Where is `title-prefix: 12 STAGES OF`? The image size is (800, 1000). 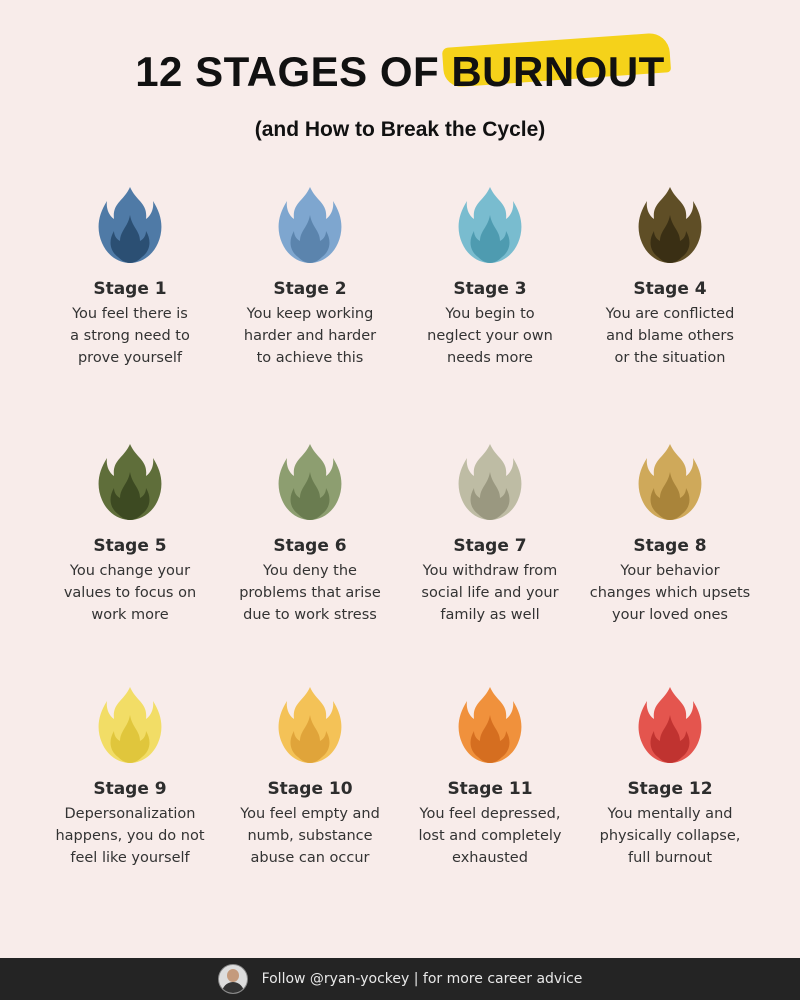 title-prefix: 12 STAGES OF is located at coordinates (293, 71).